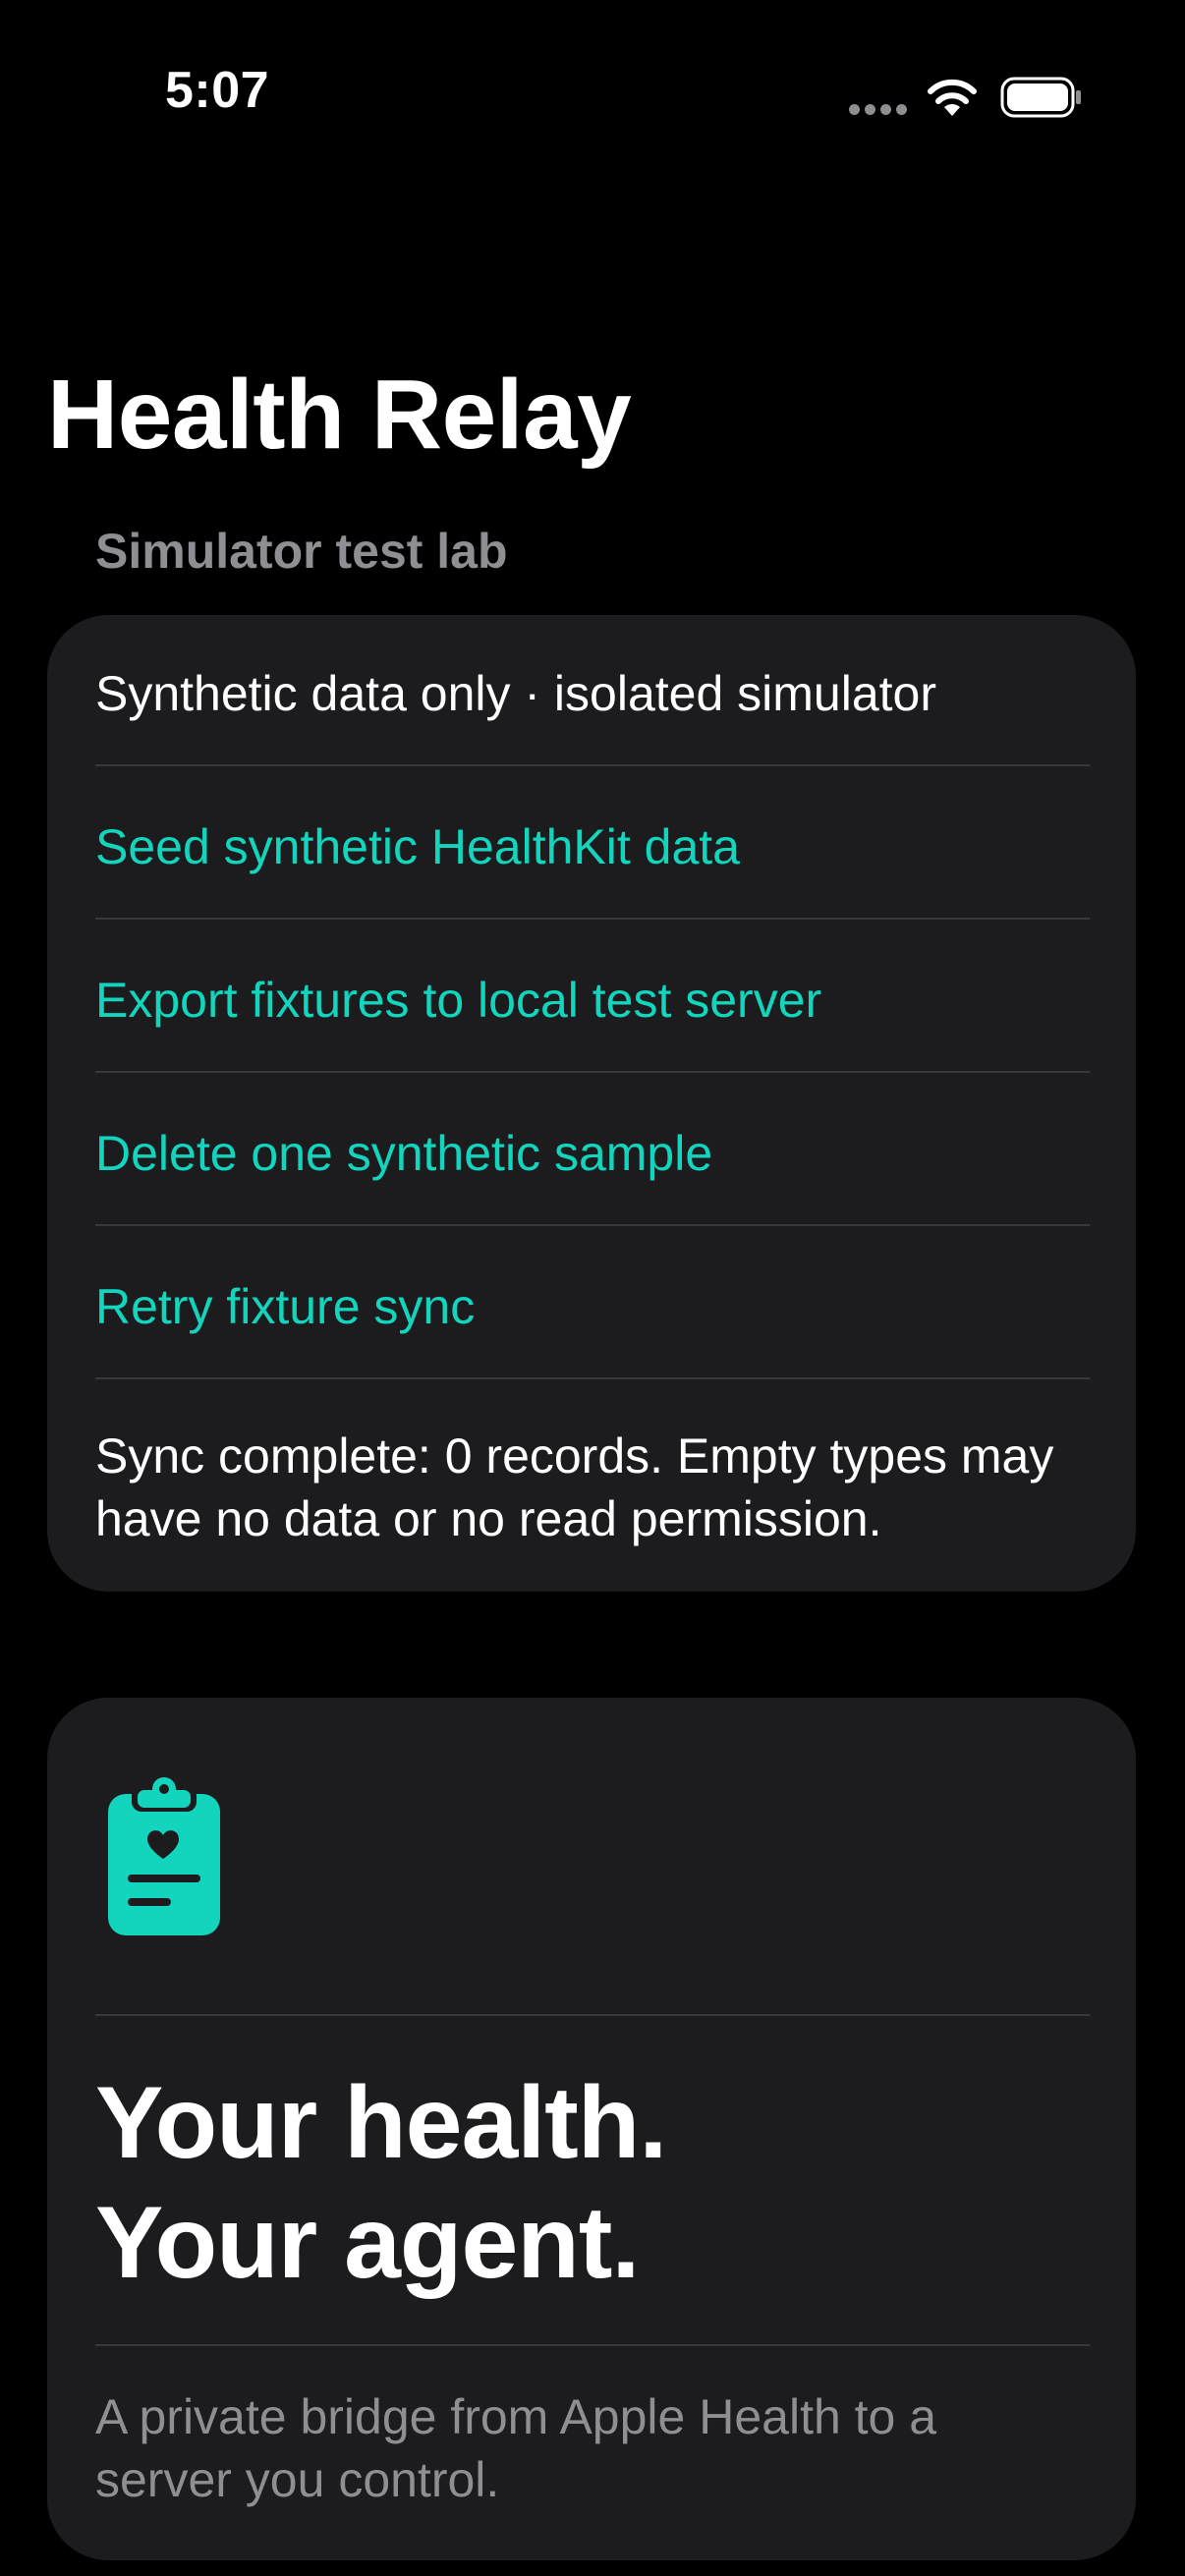  What do you see at coordinates (592, 98) in the screenshot?
I see `status-bar: 5:07` at bounding box center [592, 98].